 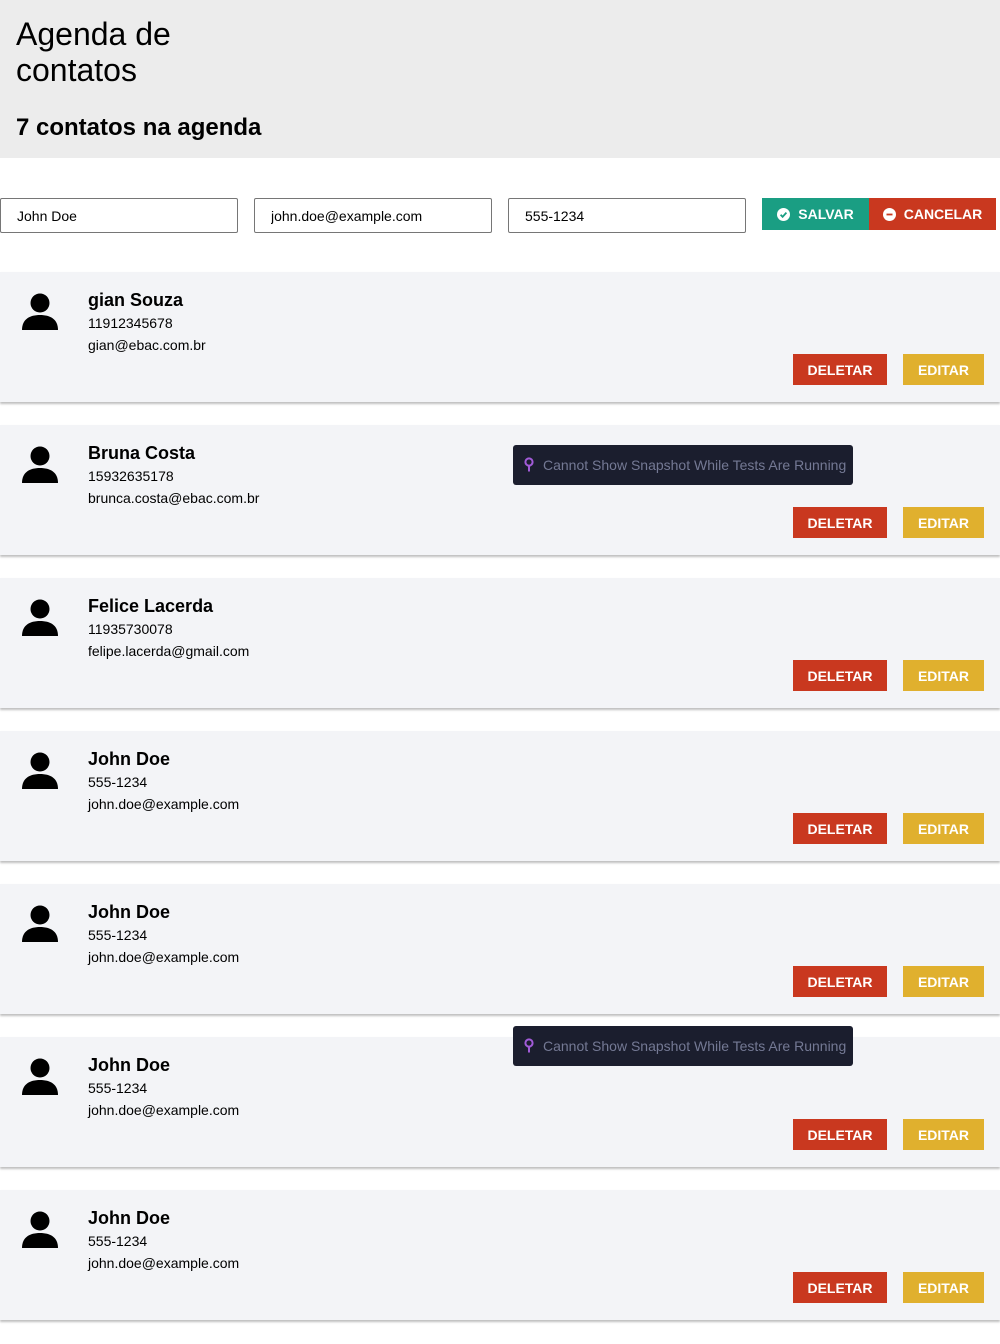 What do you see at coordinates (142, 453) in the screenshot?
I see `contact-name: Bruna Costa` at bounding box center [142, 453].